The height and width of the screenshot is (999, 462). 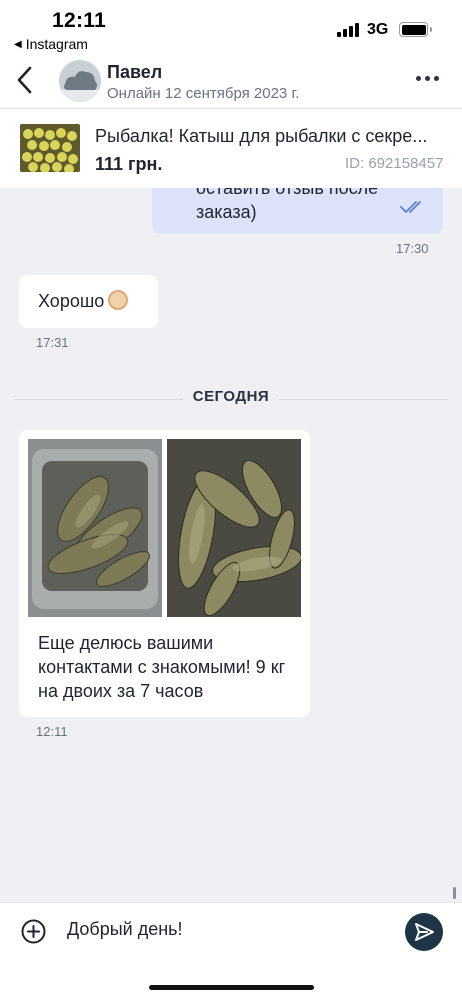 I want to click on incoming-message-time: 17:31, so click(x=52, y=342).